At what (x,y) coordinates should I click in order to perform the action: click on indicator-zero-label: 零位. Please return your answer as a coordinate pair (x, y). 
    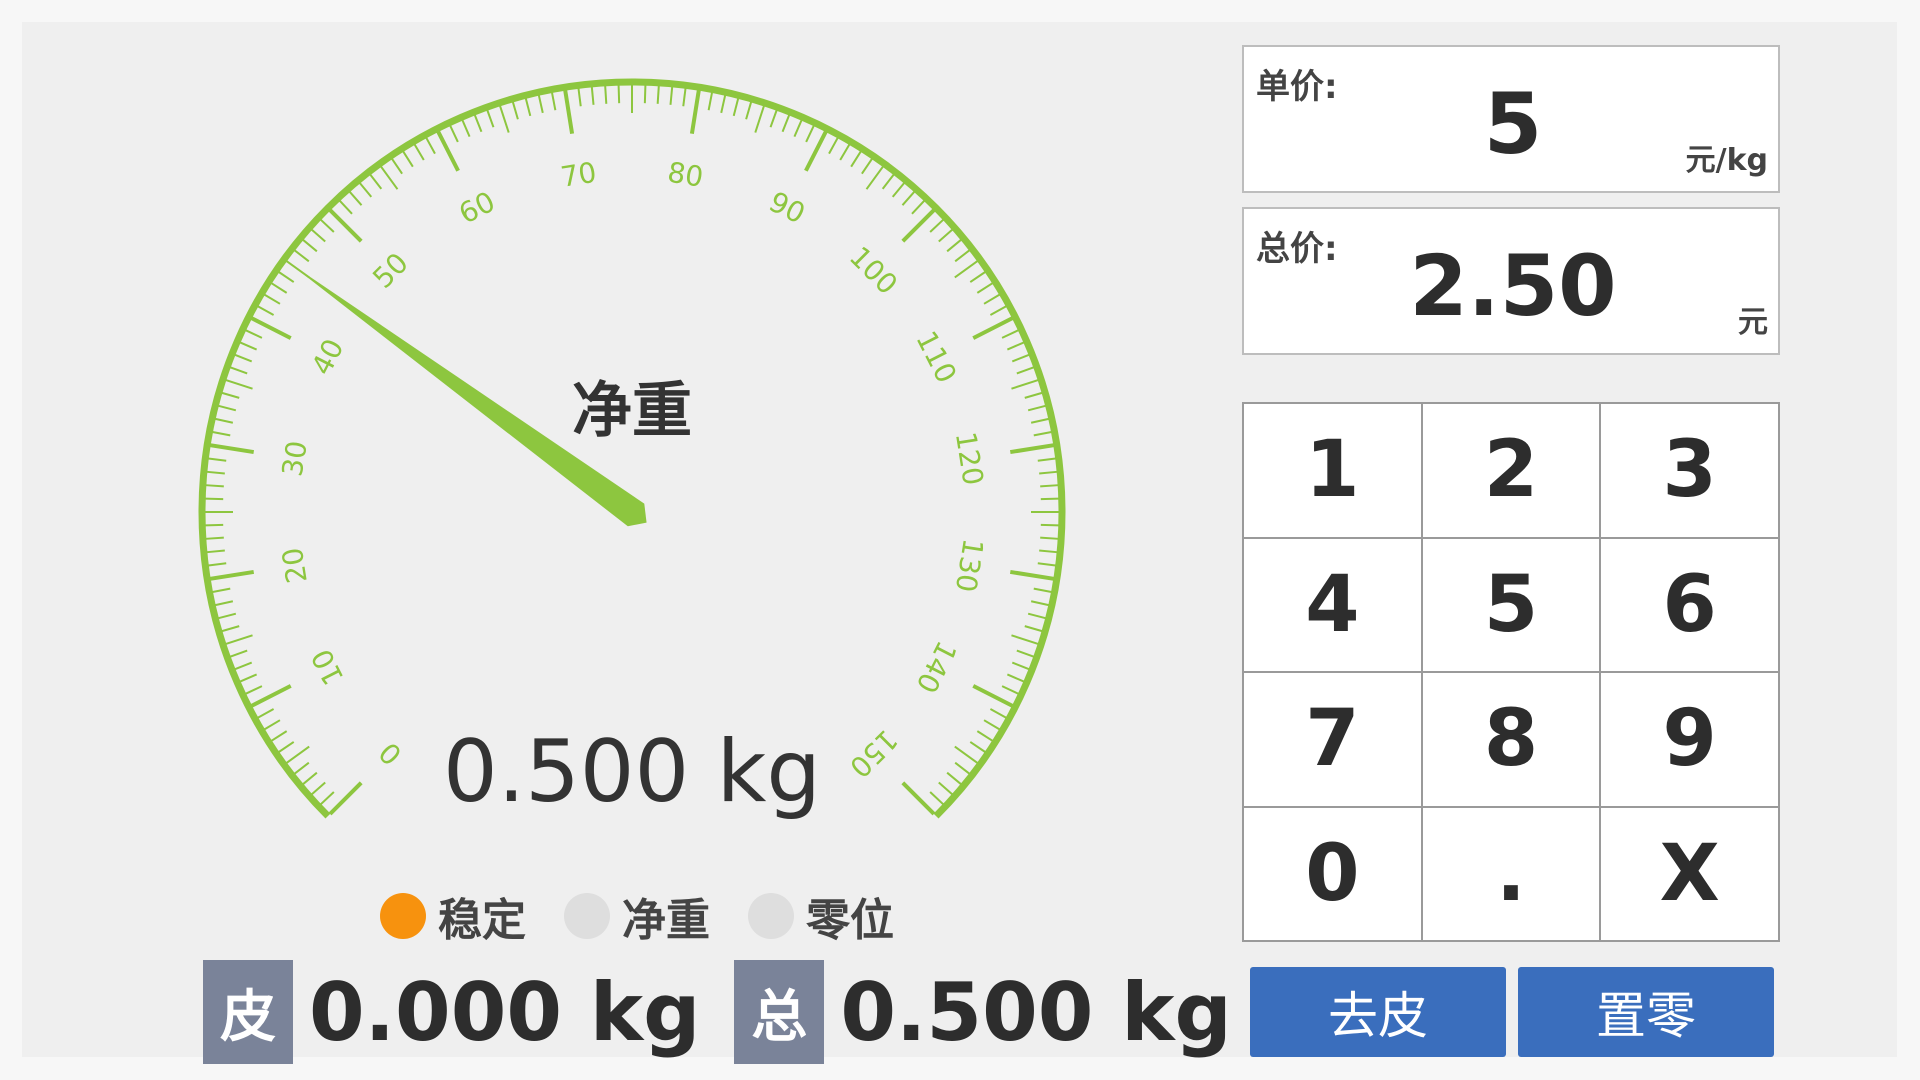
    Looking at the image, I should click on (850, 920).